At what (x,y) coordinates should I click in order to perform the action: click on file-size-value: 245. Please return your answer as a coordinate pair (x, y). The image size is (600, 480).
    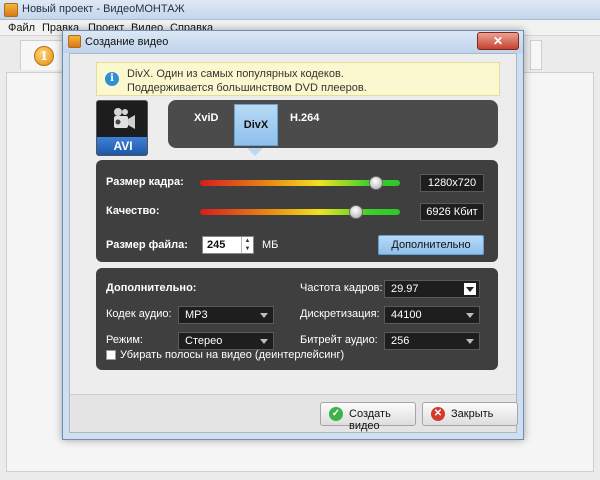
    Looking at the image, I should click on (216, 245).